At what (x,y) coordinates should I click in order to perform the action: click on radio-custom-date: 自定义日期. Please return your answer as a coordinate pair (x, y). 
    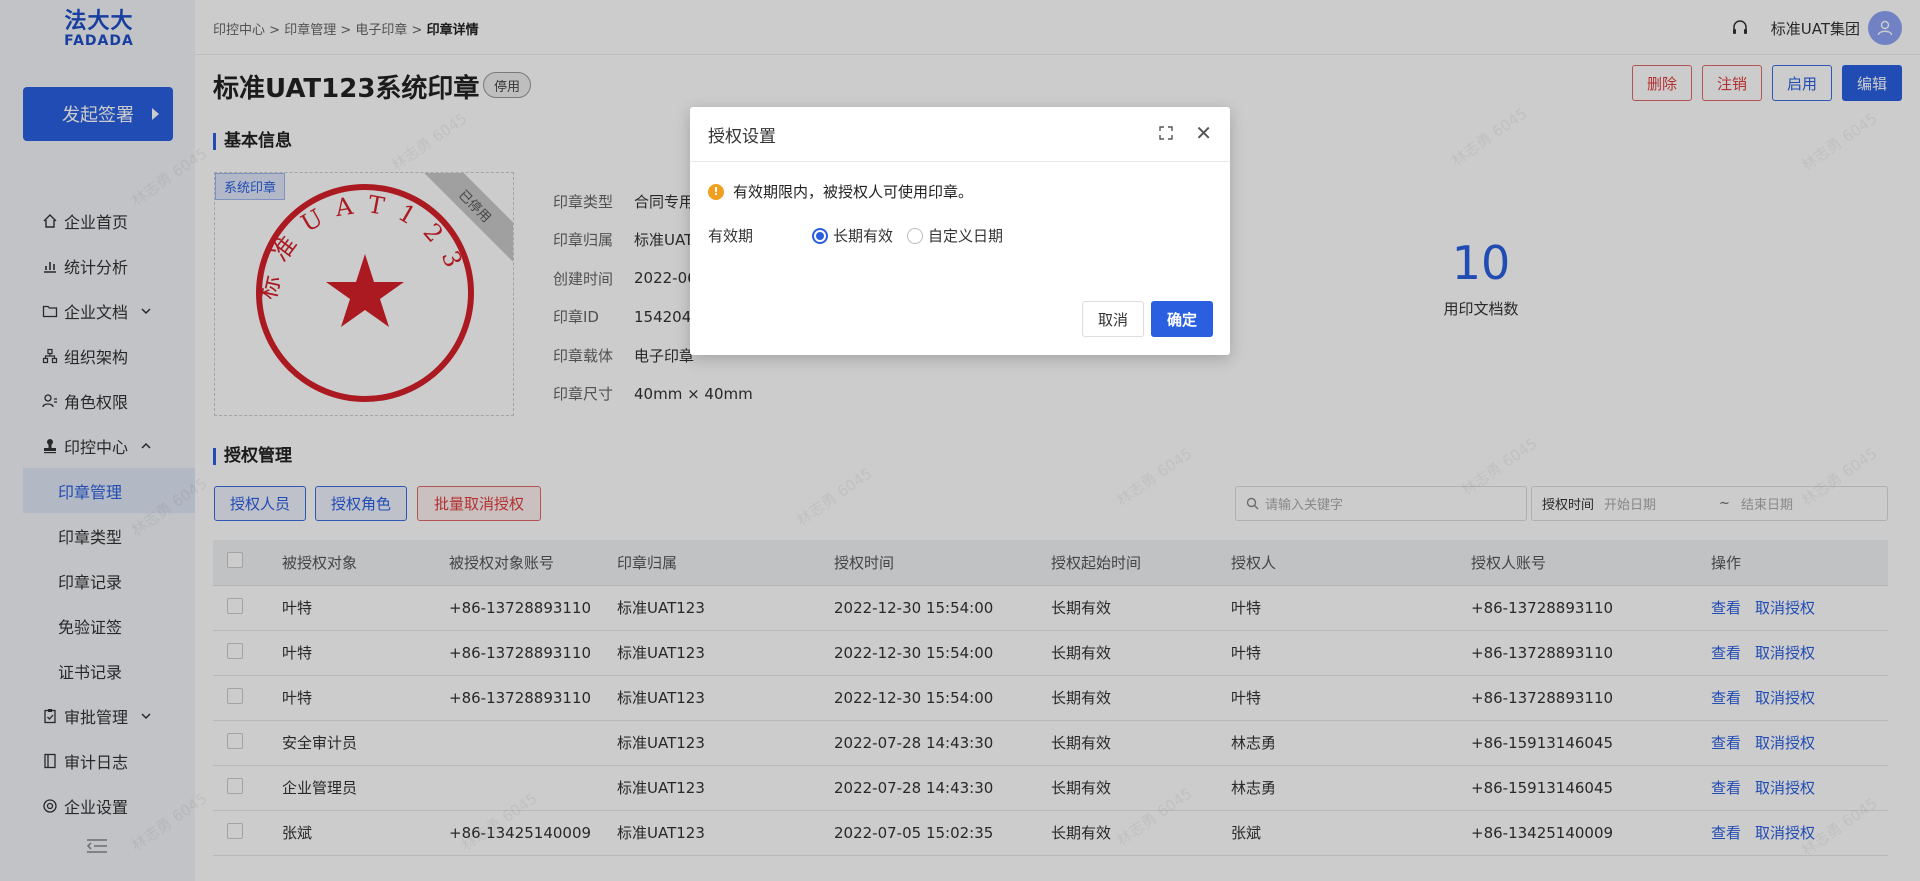
    Looking at the image, I should click on (955, 235).